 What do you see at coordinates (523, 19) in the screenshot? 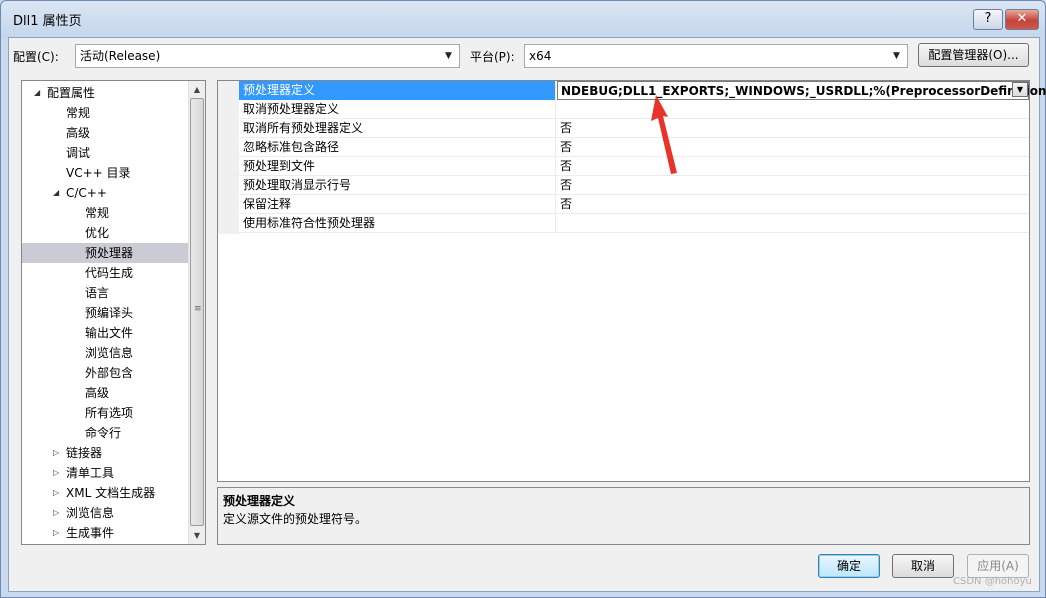
I see `title-bar: Dll1 属性页 ? ✕` at bounding box center [523, 19].